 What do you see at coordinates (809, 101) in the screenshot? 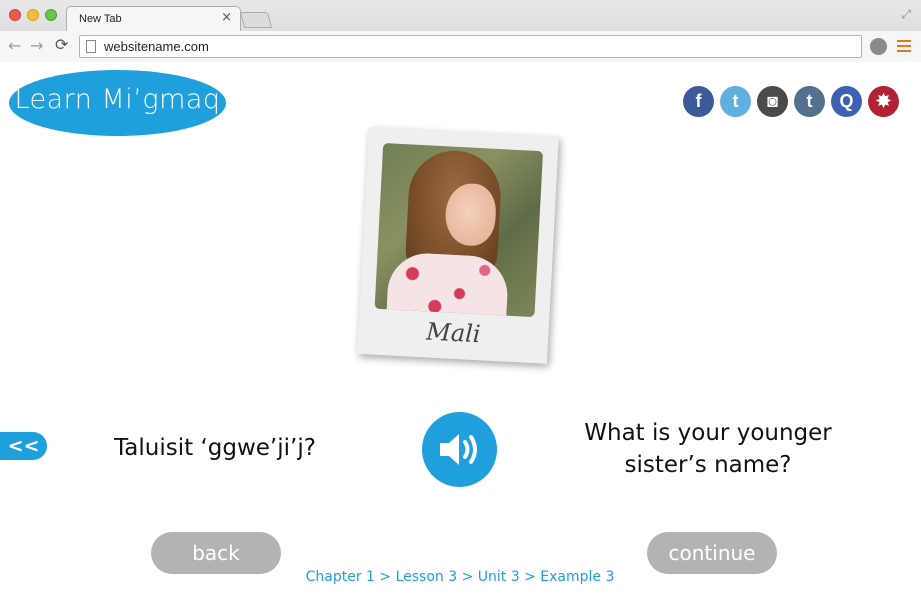
I see `tumblr-icon: t` at bounding box center [809, 101].